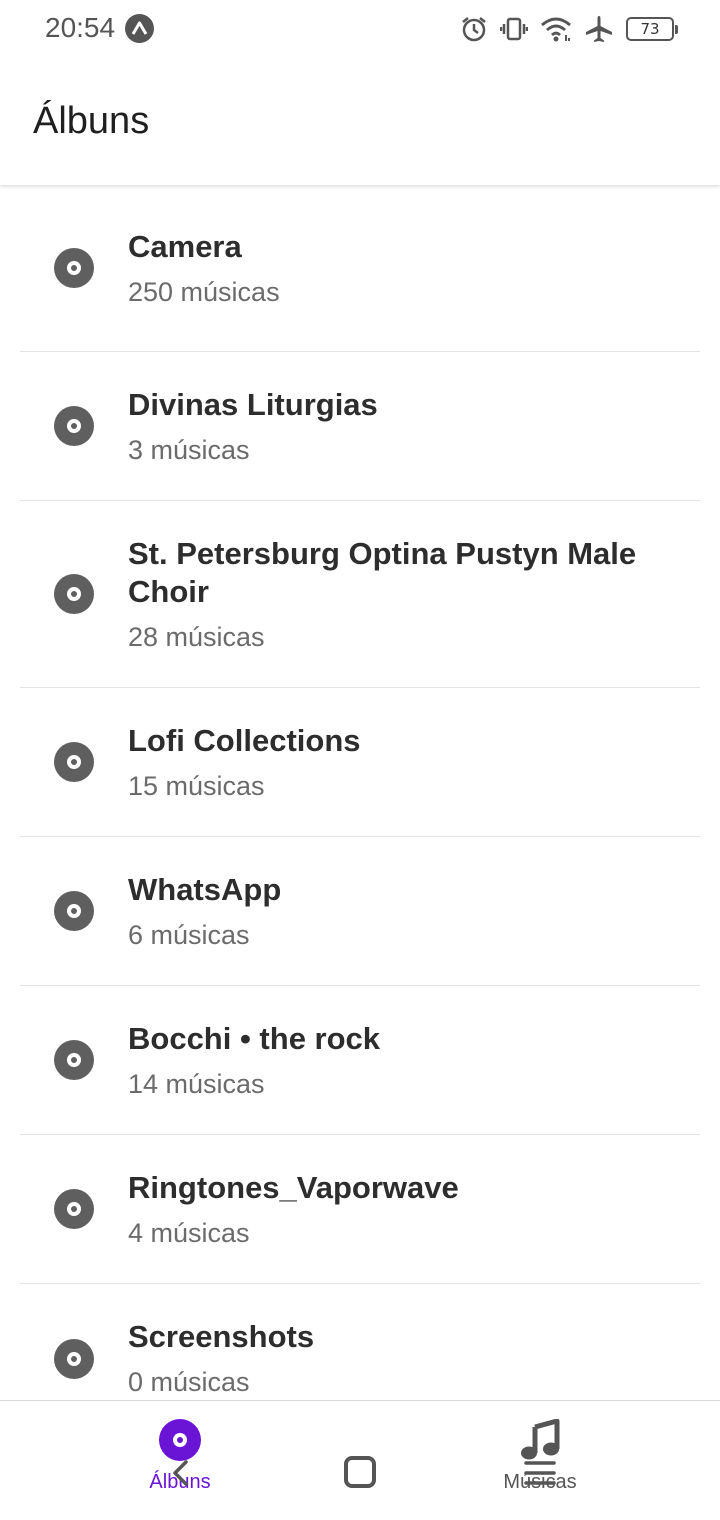  I want to click on album-item-camera: Camera 250 músicas, so click(360, 268).